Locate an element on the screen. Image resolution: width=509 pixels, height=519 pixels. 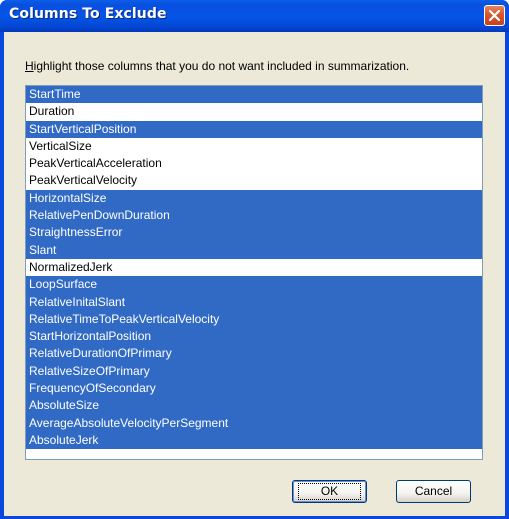
list-item: RelativePenDownDuration is located at coordinates (254, 216).